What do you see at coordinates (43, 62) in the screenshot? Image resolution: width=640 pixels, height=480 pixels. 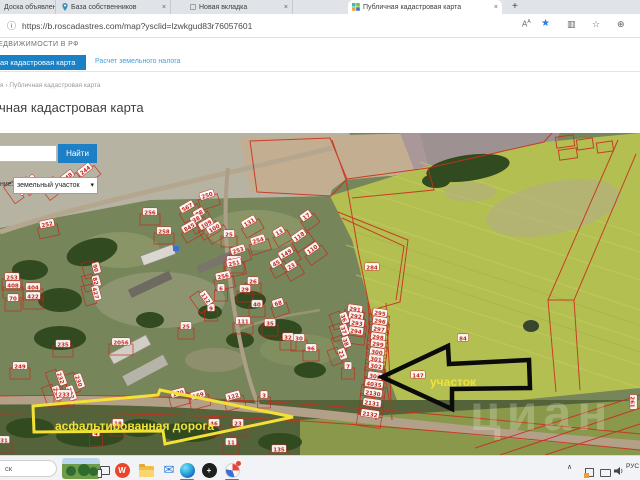 I see `site-tab-cadastral-map: ая кадастровая карта` at bounding box center [43, 62].